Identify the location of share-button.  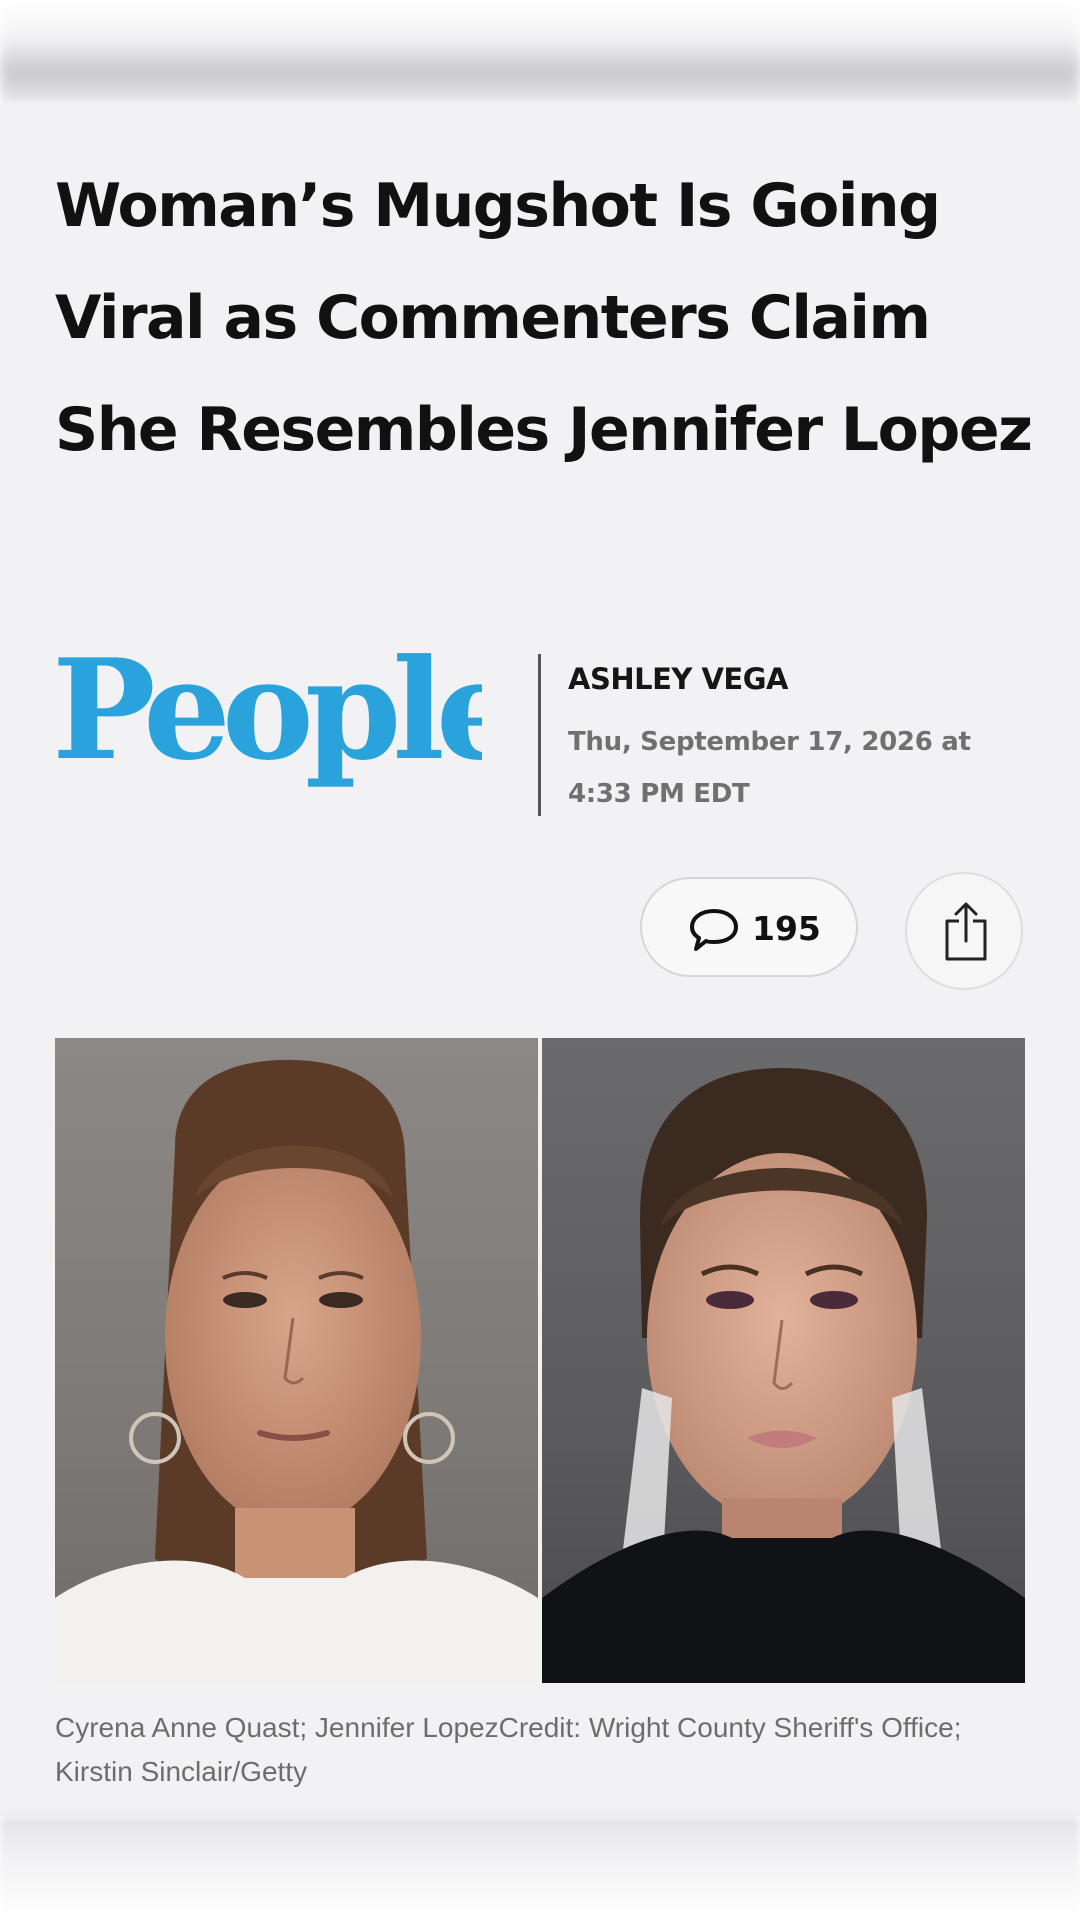
(964, 931).